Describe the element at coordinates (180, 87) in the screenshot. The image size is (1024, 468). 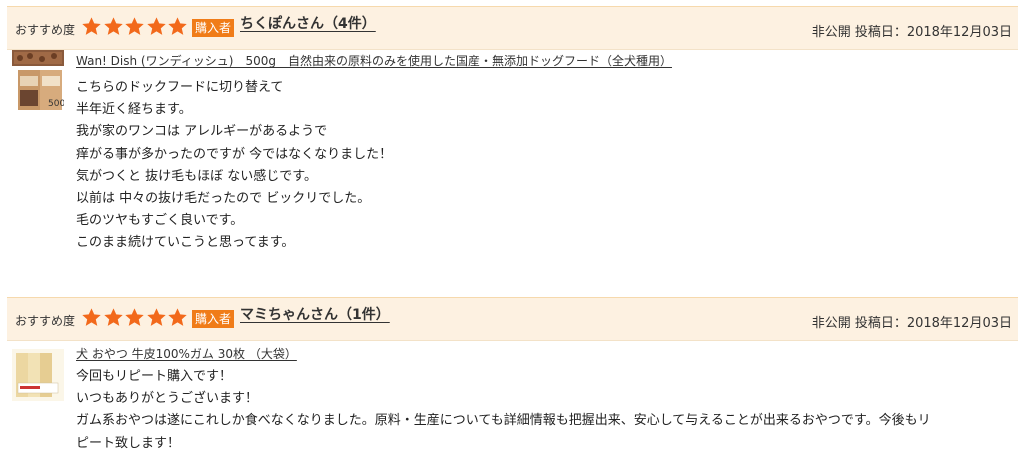
I see `review-line: こちらのドックフードに切り替えて` at that location.